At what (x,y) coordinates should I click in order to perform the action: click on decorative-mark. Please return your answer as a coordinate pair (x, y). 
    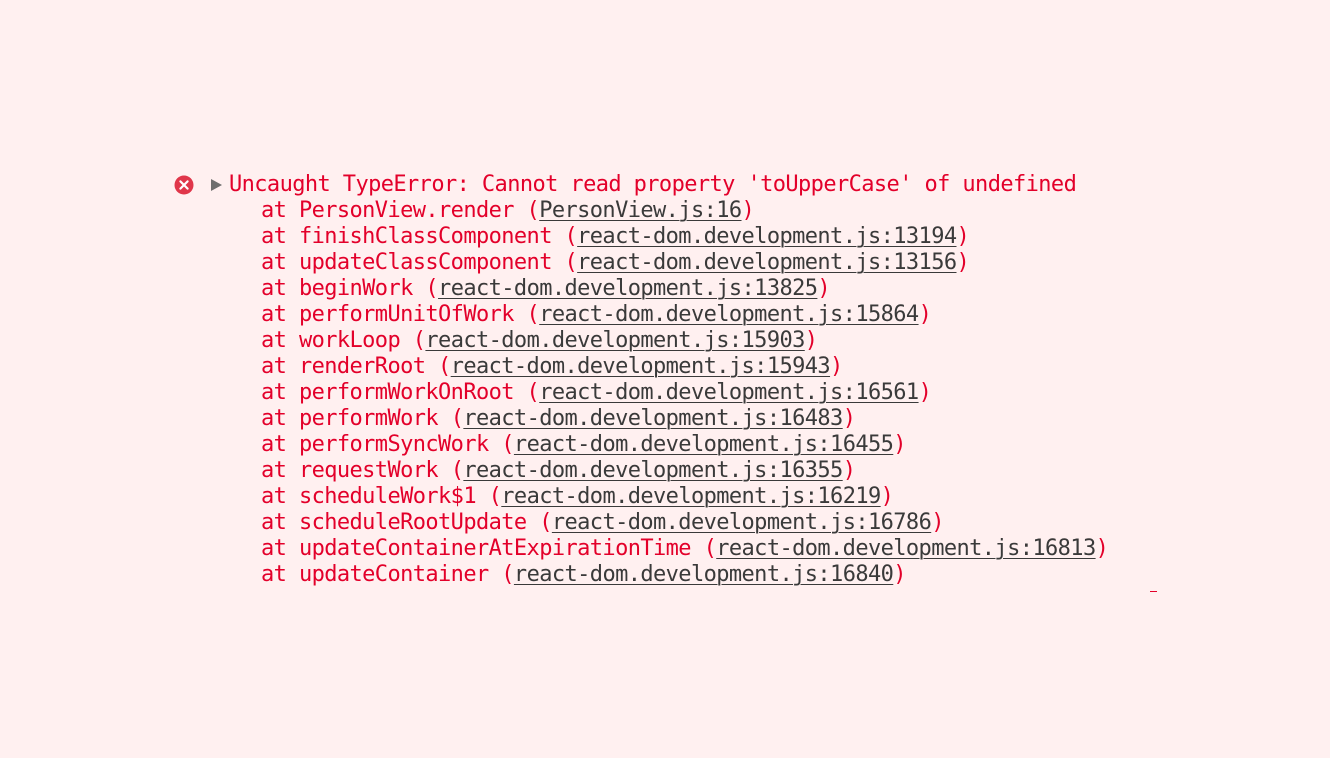
    Looking at the image, I should click on (1153, 591).